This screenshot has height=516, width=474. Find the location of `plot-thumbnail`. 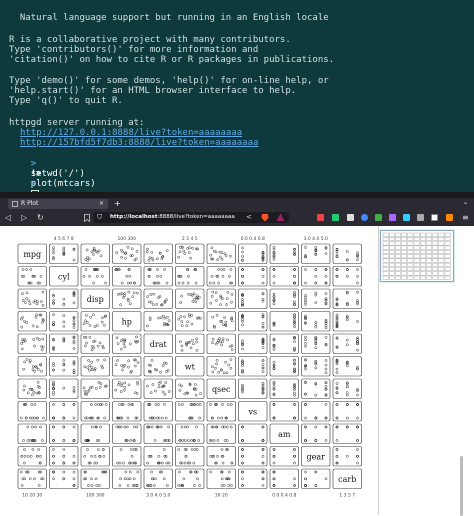

plot-thumbnail is located at coordinates (417, 256).